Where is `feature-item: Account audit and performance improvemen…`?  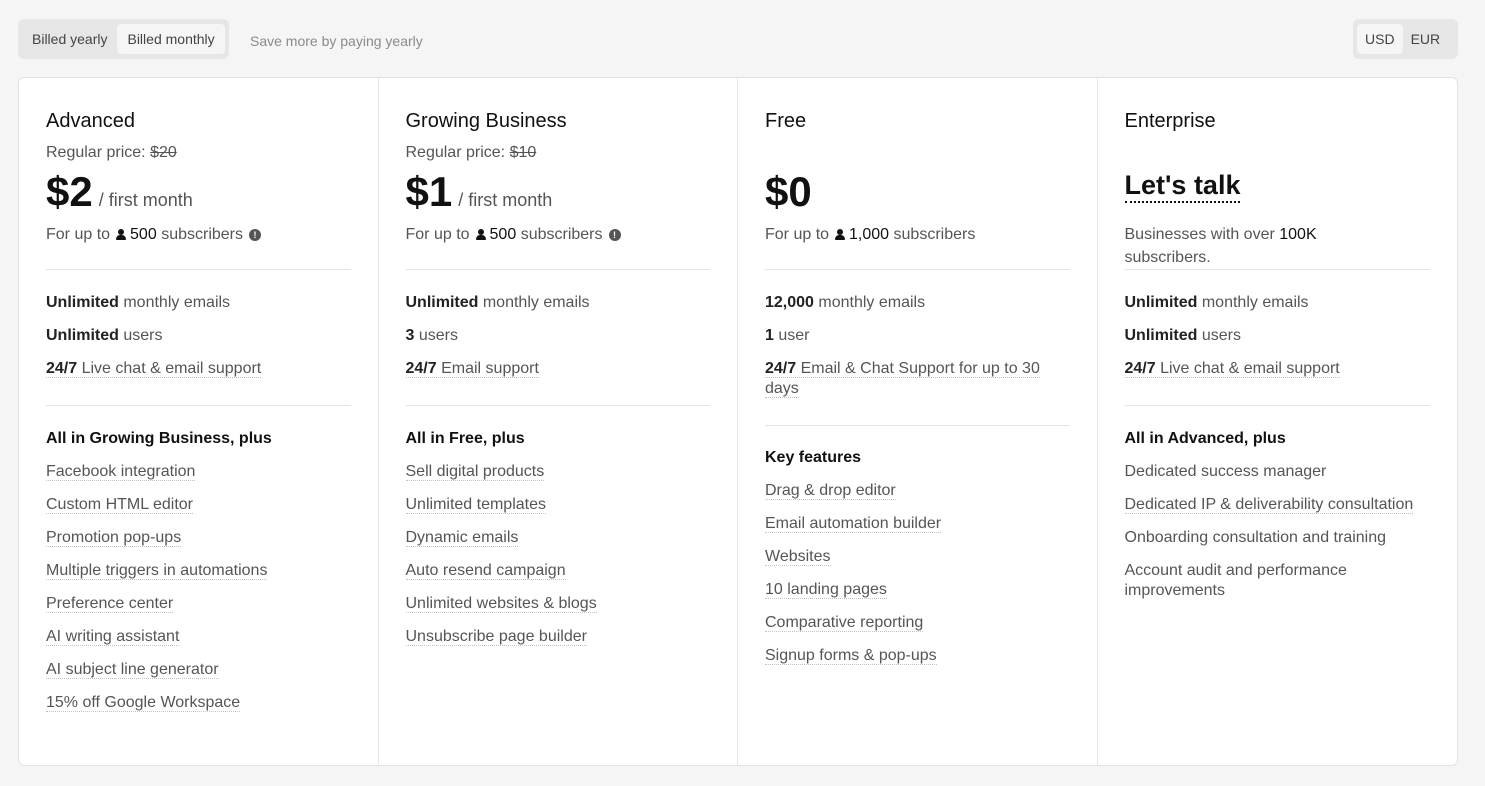 feature-item: Account audit and performance improvemen… is located at coordinates (1278, 581).